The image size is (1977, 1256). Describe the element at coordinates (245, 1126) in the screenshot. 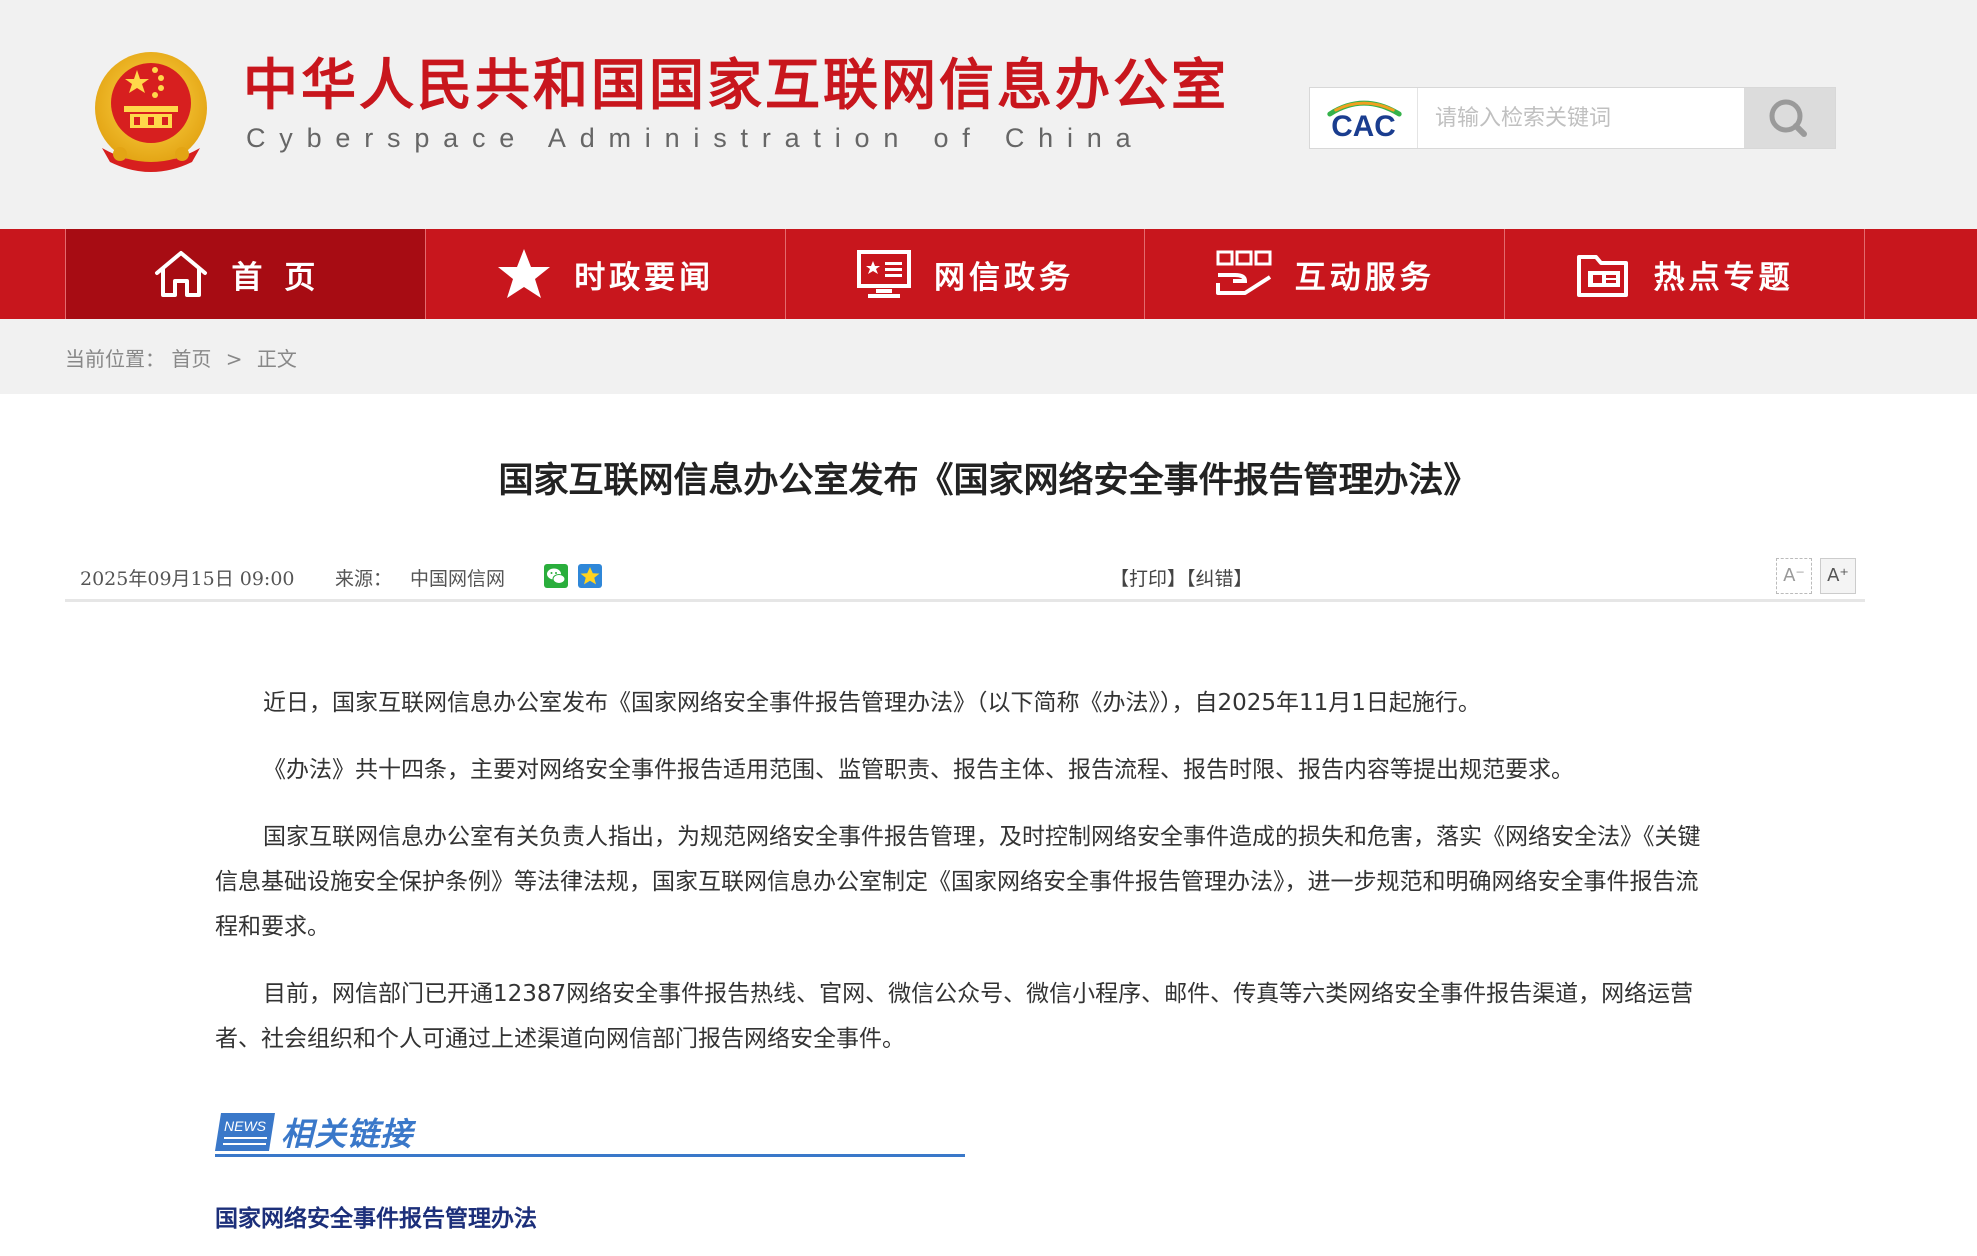

I see `news-badge-text: NEWS` at that location.